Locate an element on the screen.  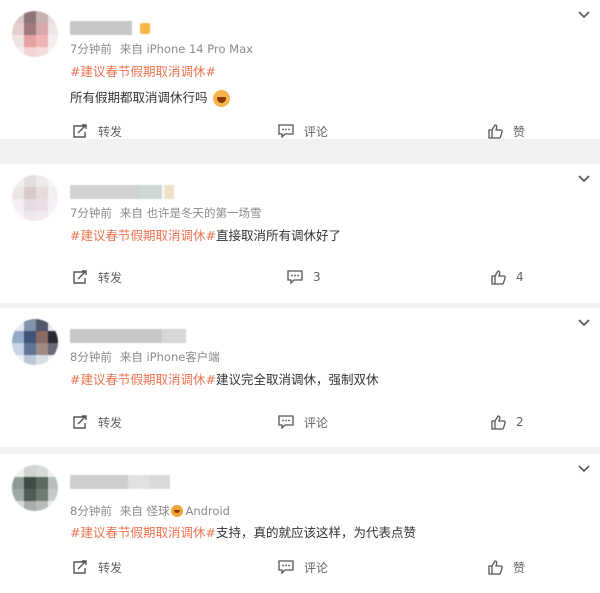
angry-face-emoji-icon is located at coordinates (177, 511).